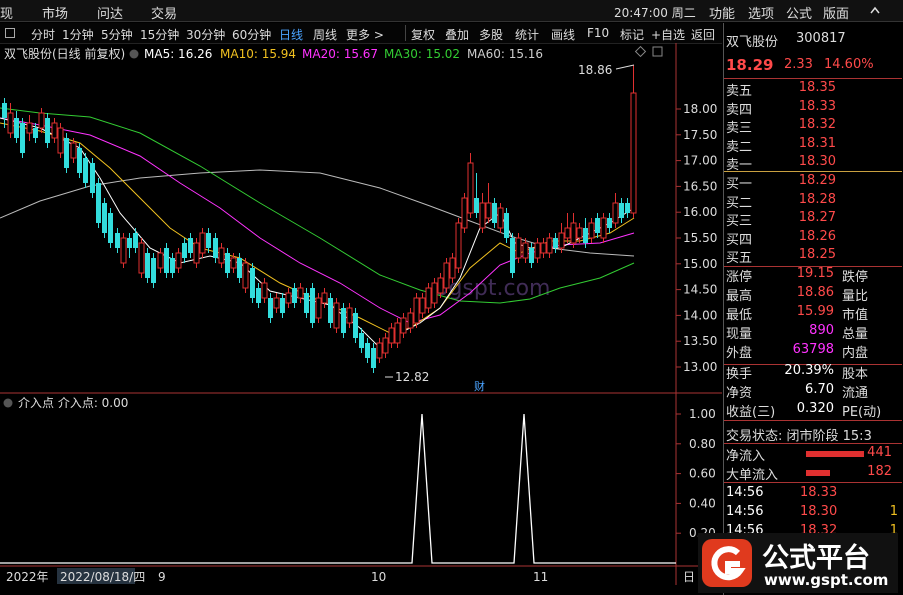 The image size is (903, 595). What do you see at coordinates (291, 34) in the screenshot?
I see `tab-period-daily: 日线` at bounding box center [291, 34].